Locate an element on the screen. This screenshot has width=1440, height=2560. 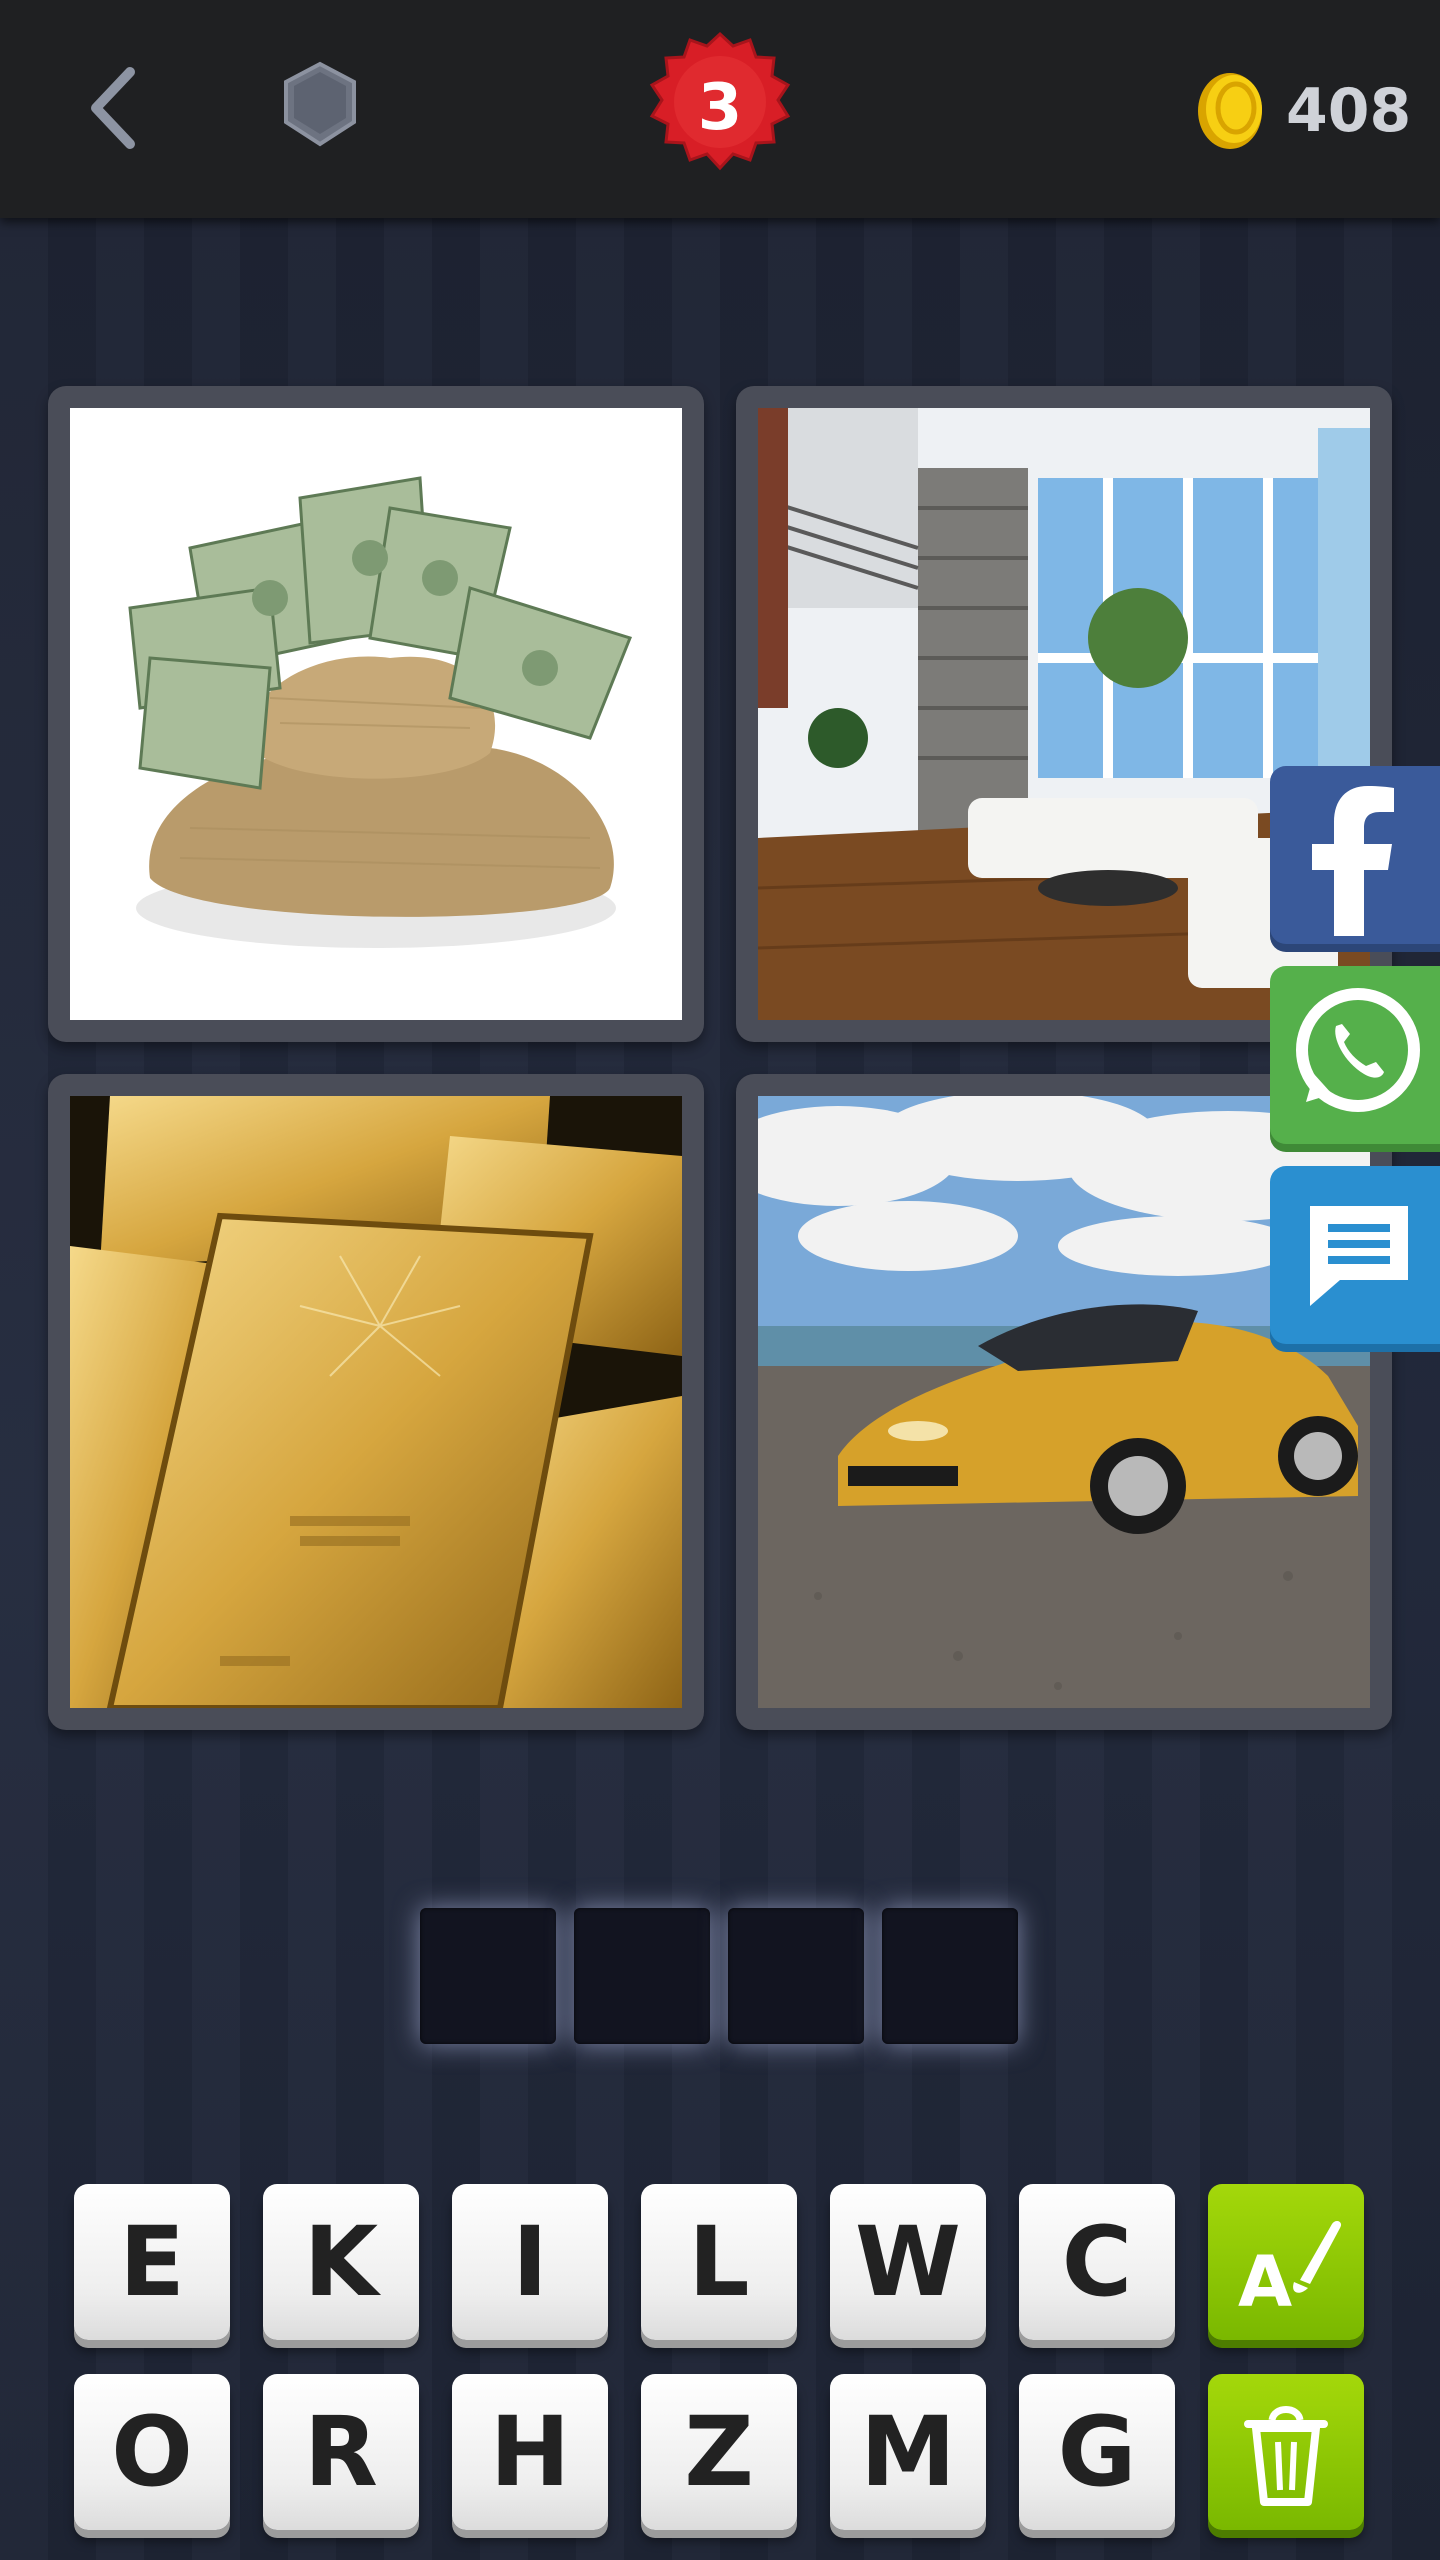
hint-shield-button is located at coordinates (320, 106).